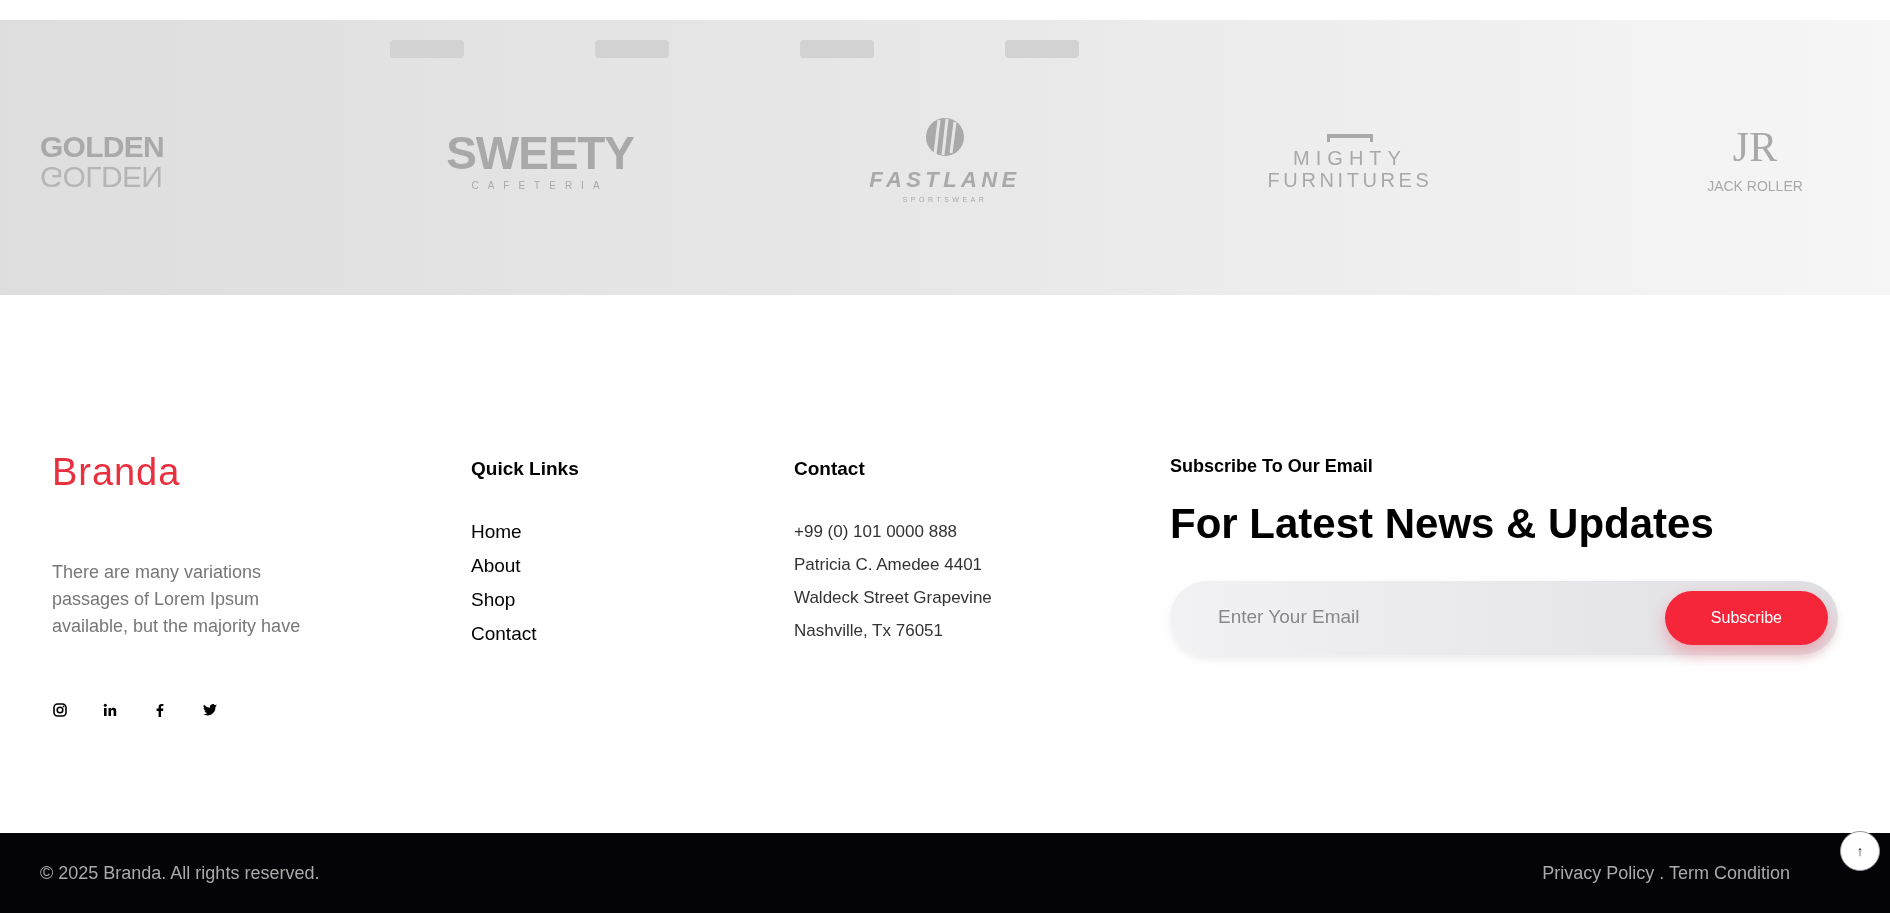  I want to click on brand-logo-text: MIGHTY, so click(1350, 157).